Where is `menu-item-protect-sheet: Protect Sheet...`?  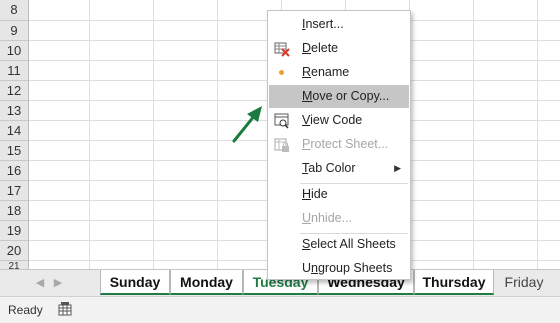
menu-item-protect-sheet: Protect Sheet... is located at coordinates (339, 144).